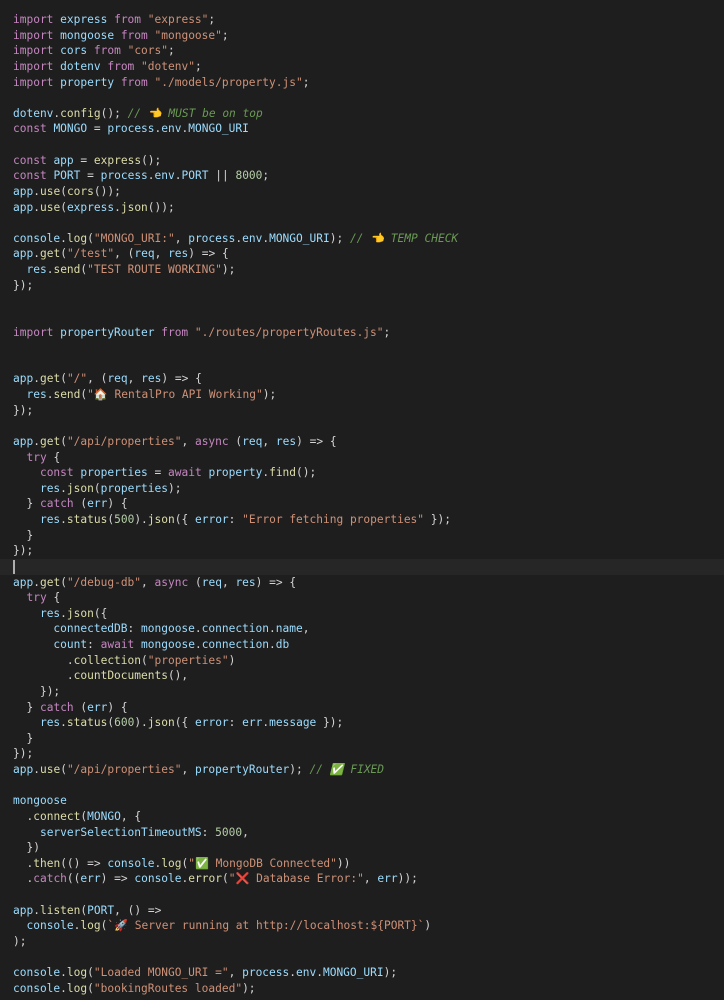 The width and height of the screenshot is (724, 1000). Describe the element at coordinates (272, 629) in the screenshot. I see `code-punctuation: .` at that location.